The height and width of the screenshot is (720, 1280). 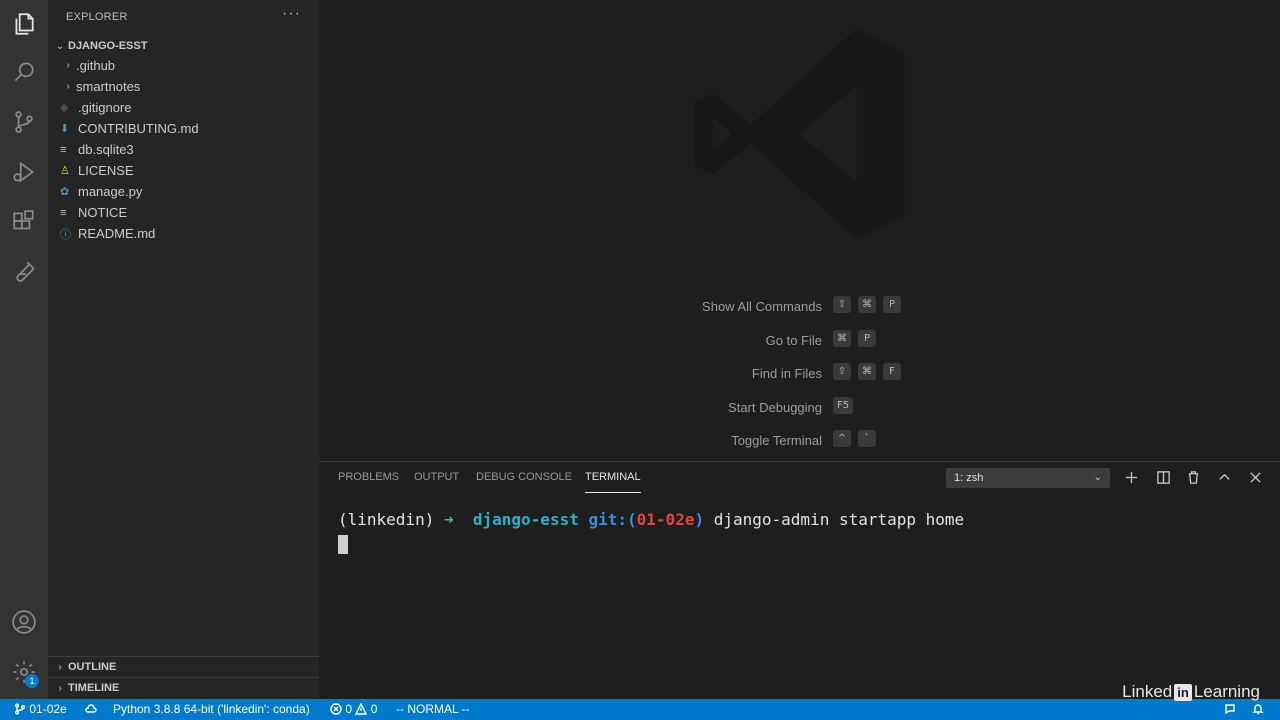 What do you see at coordinates (24, 272) in the screenshot?
I see `testing-icon` at bounding box center [24, 272].